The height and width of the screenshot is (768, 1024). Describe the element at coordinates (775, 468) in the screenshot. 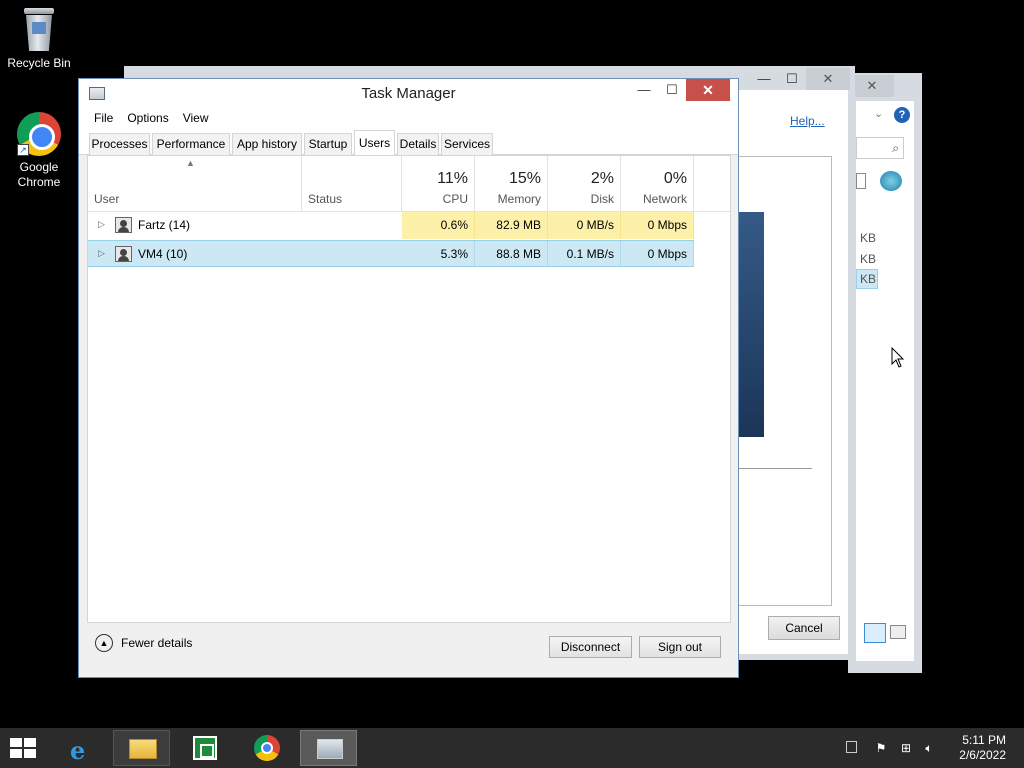

I see `preview-divider` at that location.